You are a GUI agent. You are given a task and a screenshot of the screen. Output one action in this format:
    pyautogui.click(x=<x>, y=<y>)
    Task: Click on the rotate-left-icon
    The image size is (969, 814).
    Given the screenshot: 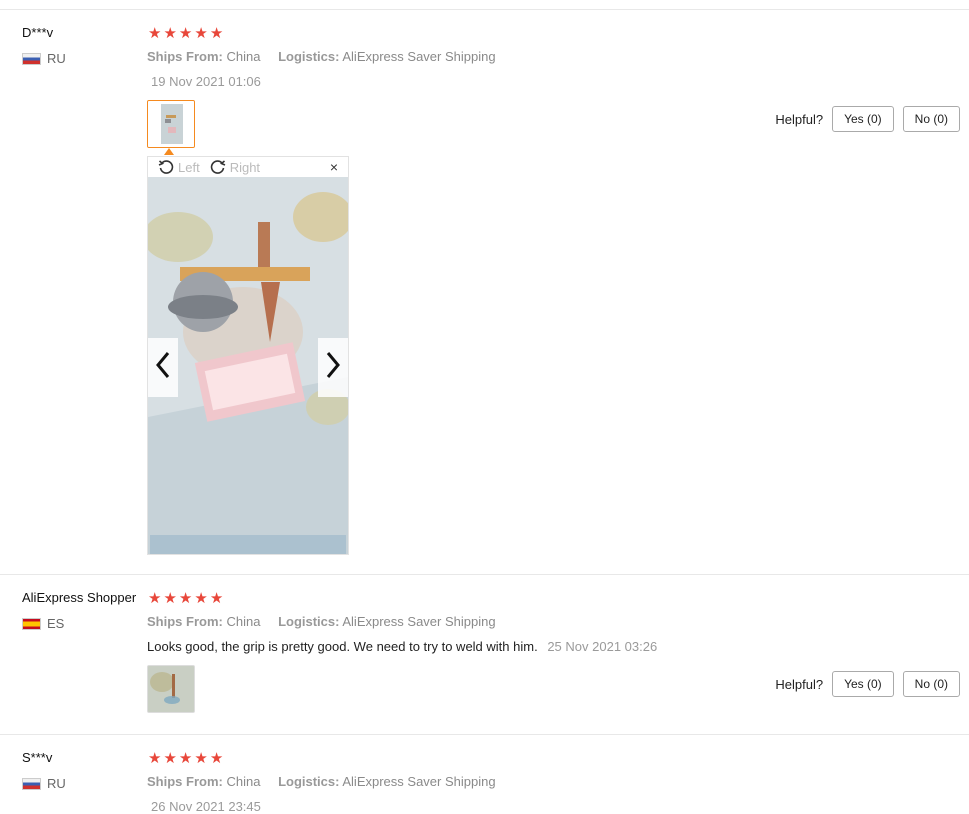 What is the action you would take?
    pyautogui.click(x=166, y=167)
    